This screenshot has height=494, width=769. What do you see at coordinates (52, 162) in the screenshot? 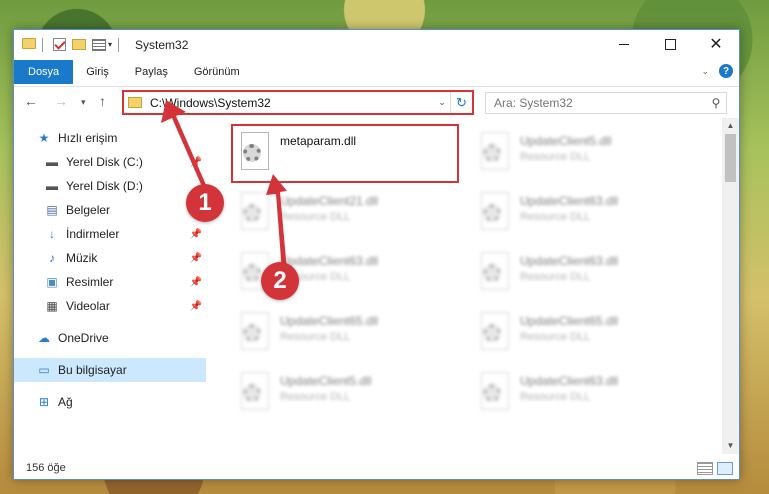
I see `drive-icon: ▬` at bounding box center [52, 162].